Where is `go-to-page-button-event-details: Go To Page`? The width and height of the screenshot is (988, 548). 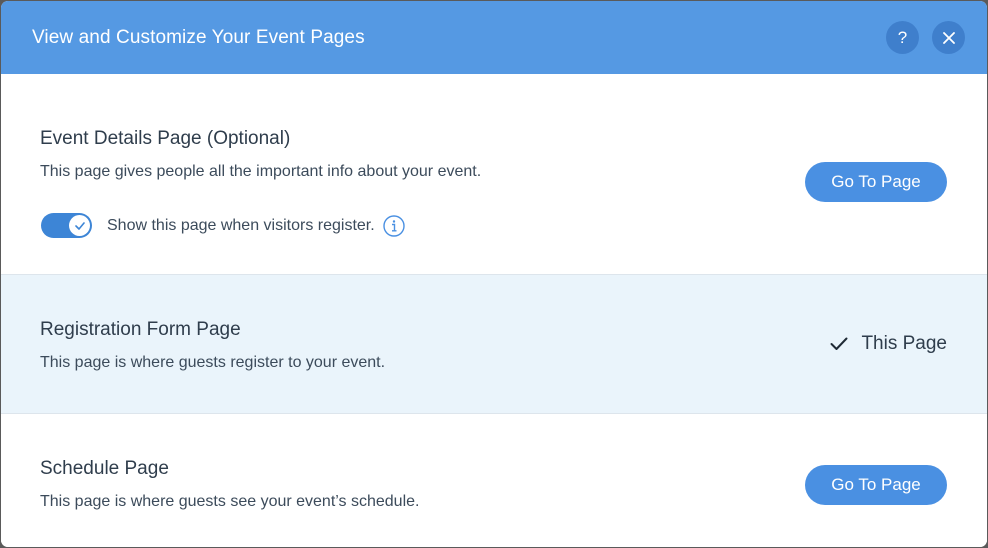
go-to-page-button-event-details: Go To Page is located at coordinates (876, 182).